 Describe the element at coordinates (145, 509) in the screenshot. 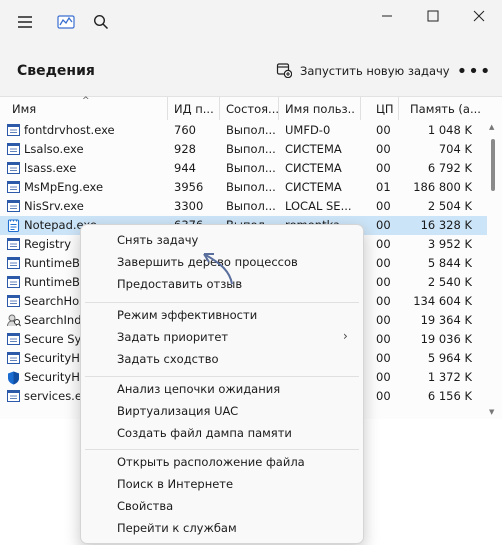

I see `menu-item-properties: Свойства` at that location.